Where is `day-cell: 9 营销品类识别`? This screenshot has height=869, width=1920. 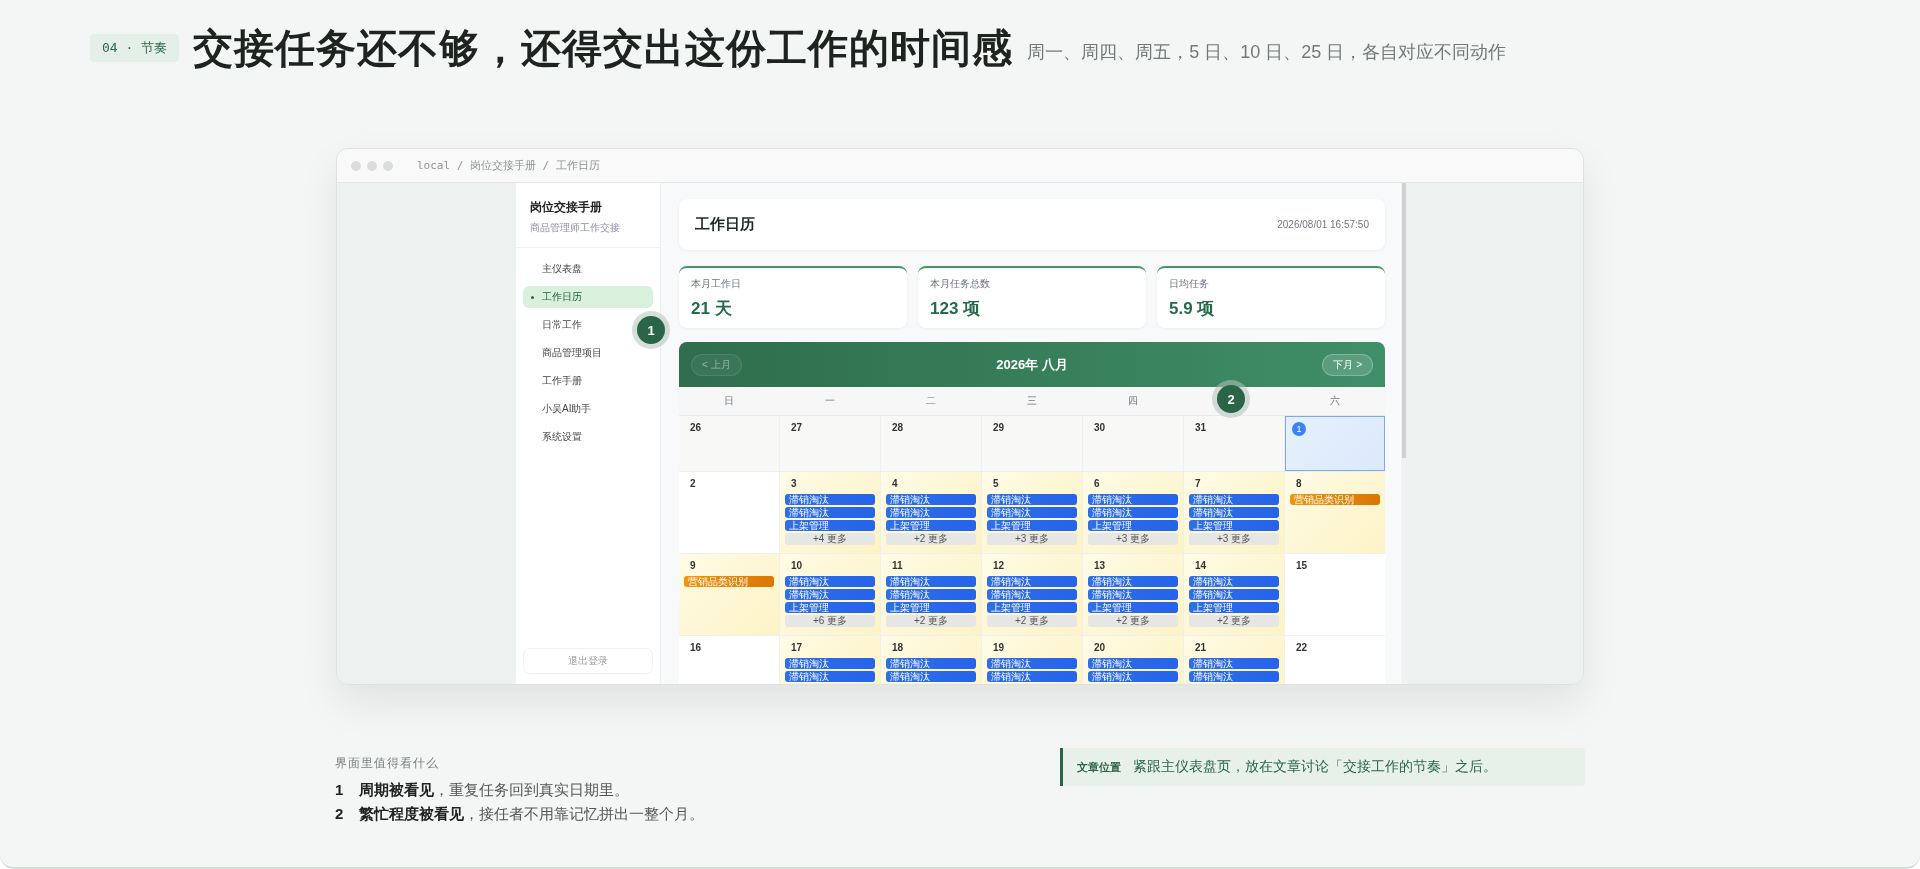 day-cell: 9 营销品类识别 is located at coordinates (729, 594).